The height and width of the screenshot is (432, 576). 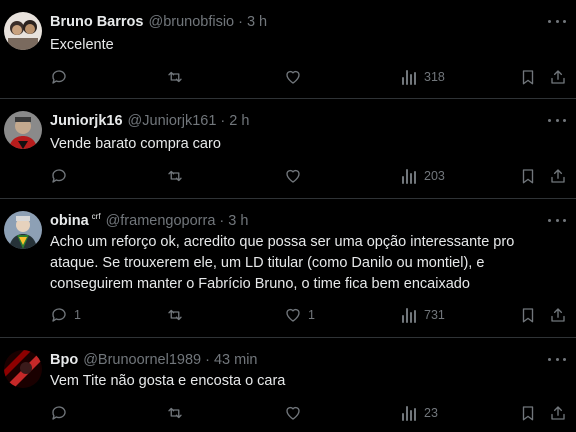 I want to click on tweet-header: Bruno Barros @brunobfisio · 3 h, so click(x=293, y=22).